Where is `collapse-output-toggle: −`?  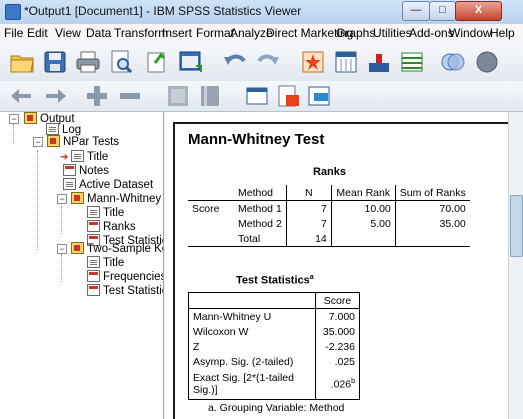 collapse-output-toggle: − is located at coordinates (14, 119).